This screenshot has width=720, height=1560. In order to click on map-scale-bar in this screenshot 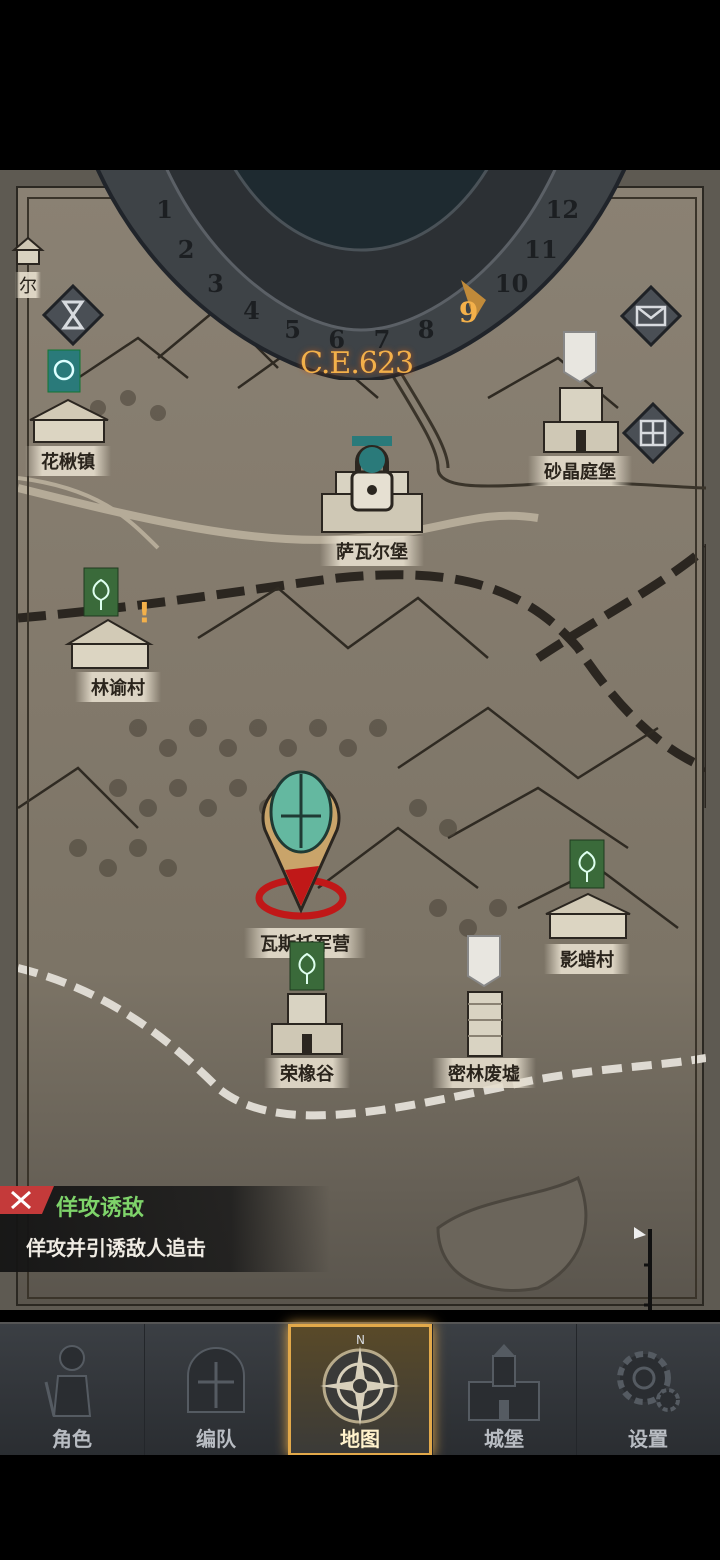, I will do `click(643, 1268)`.